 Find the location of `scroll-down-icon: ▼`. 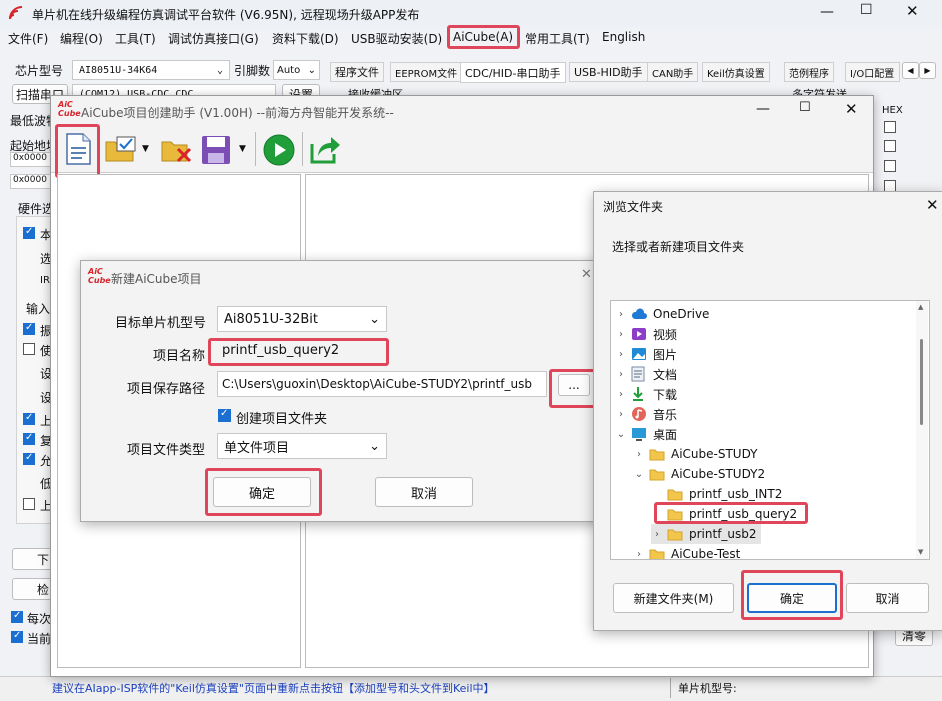

scroll-down-icon: ▼ is located at coordinates (920, 552).